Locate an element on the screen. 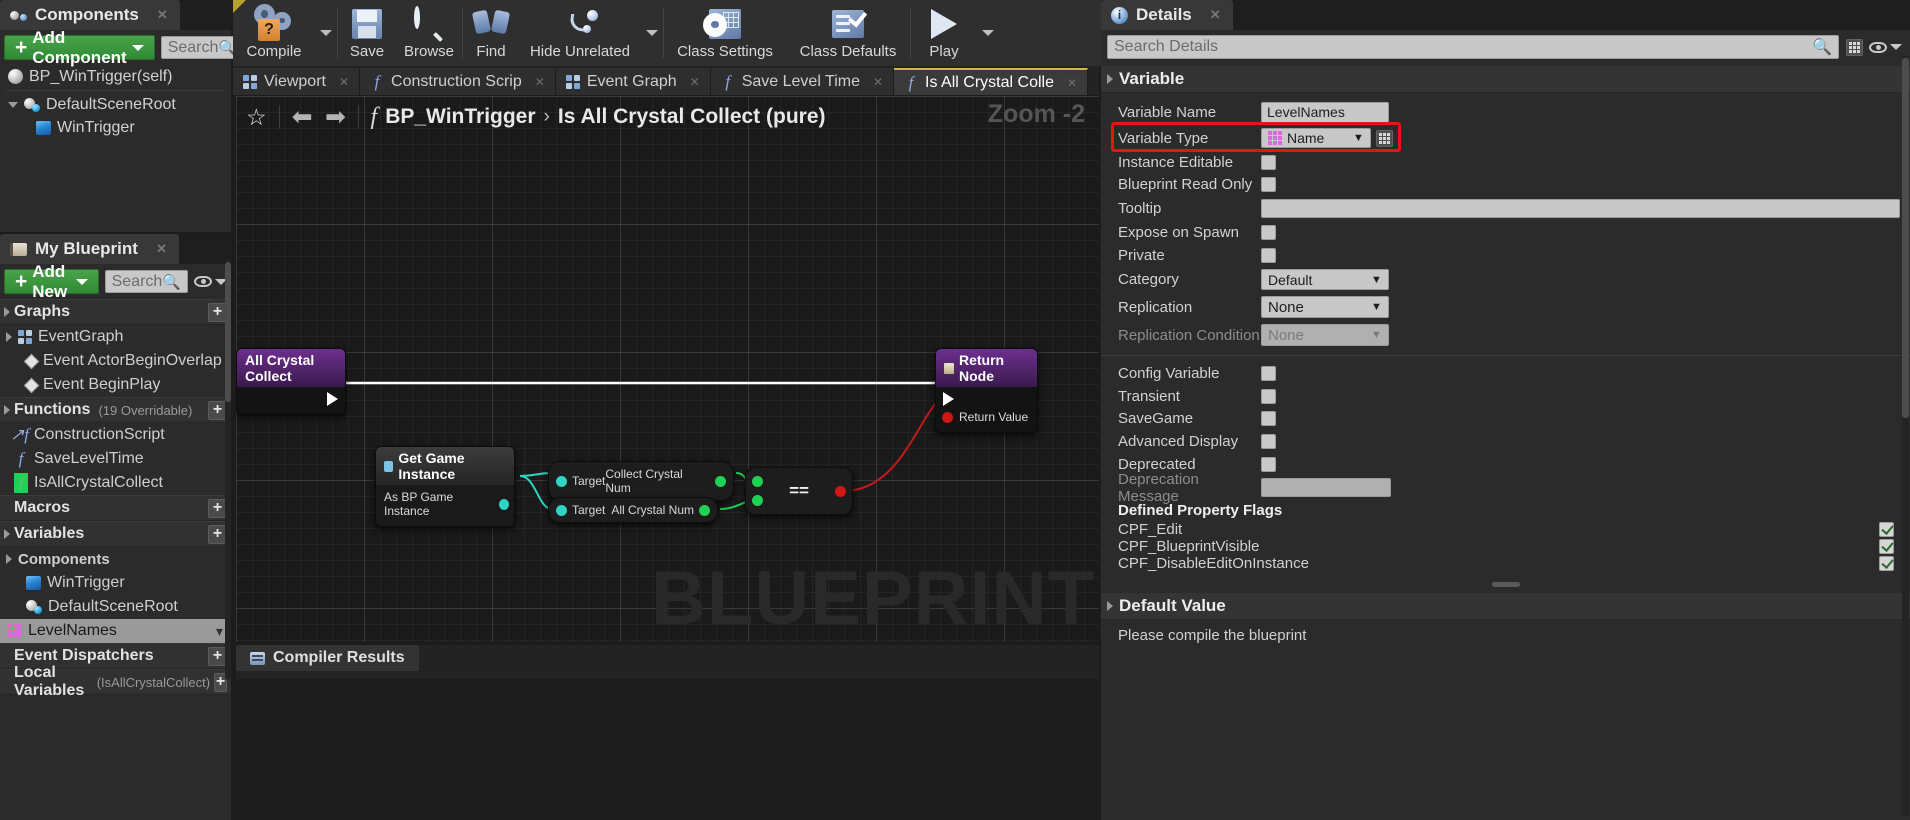 The height and width of the screenshot is (820, 1910). function-item-savelevetime: f SaveLevelTime is located at coordinates (115, 459).